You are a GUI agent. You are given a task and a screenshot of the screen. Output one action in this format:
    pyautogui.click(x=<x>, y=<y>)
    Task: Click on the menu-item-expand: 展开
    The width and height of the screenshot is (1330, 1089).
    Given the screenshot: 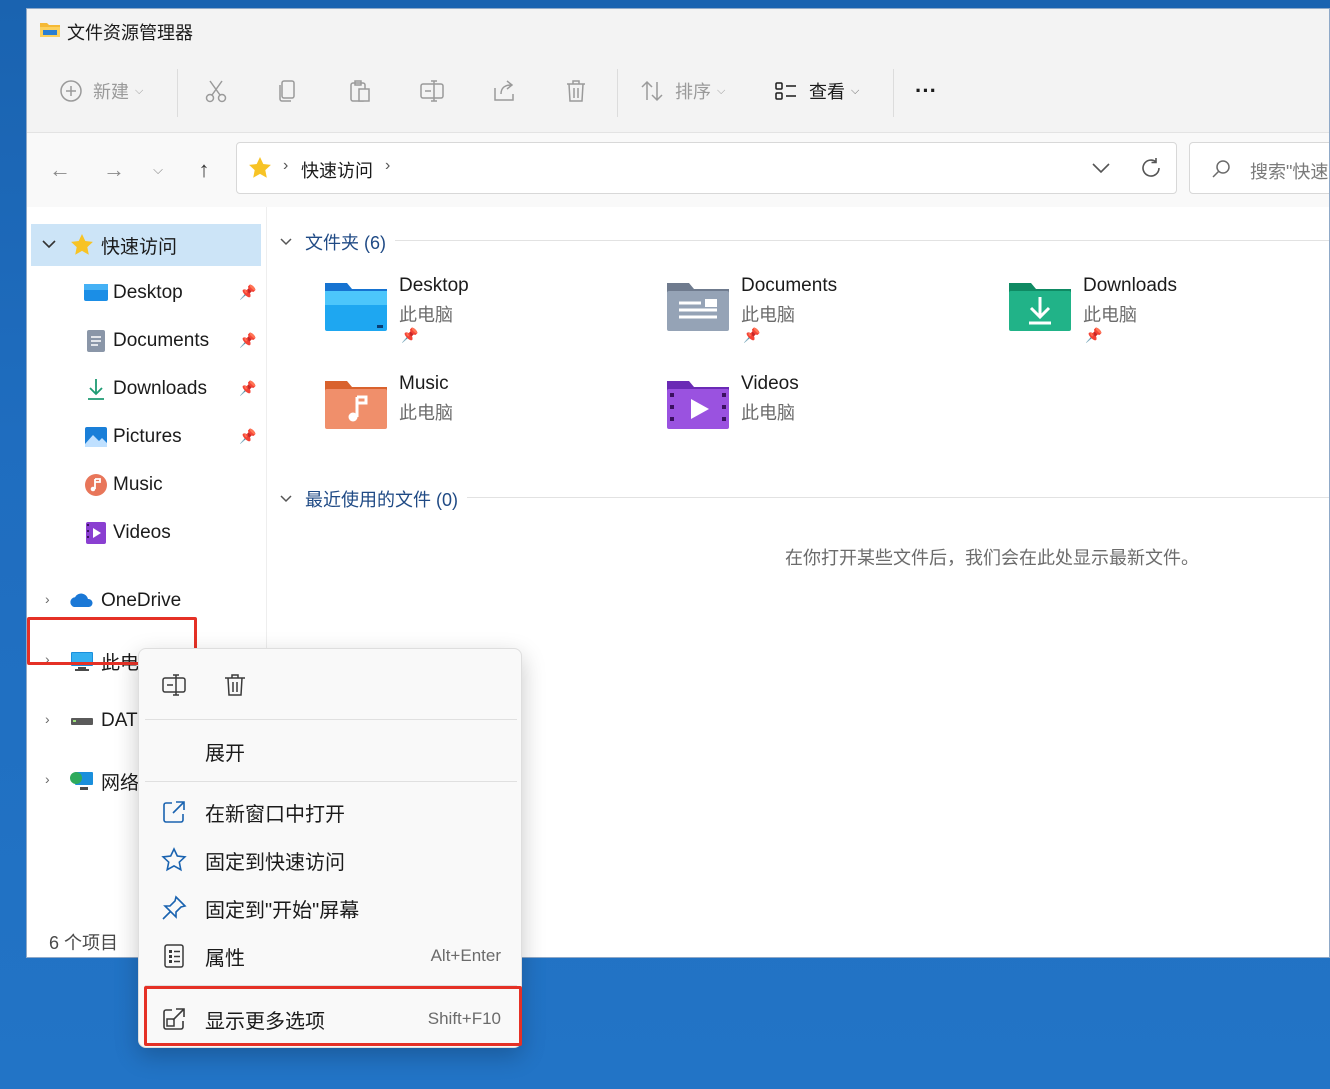 What is the action you would take?
    pyautogui.click(x=331, y=751)
    